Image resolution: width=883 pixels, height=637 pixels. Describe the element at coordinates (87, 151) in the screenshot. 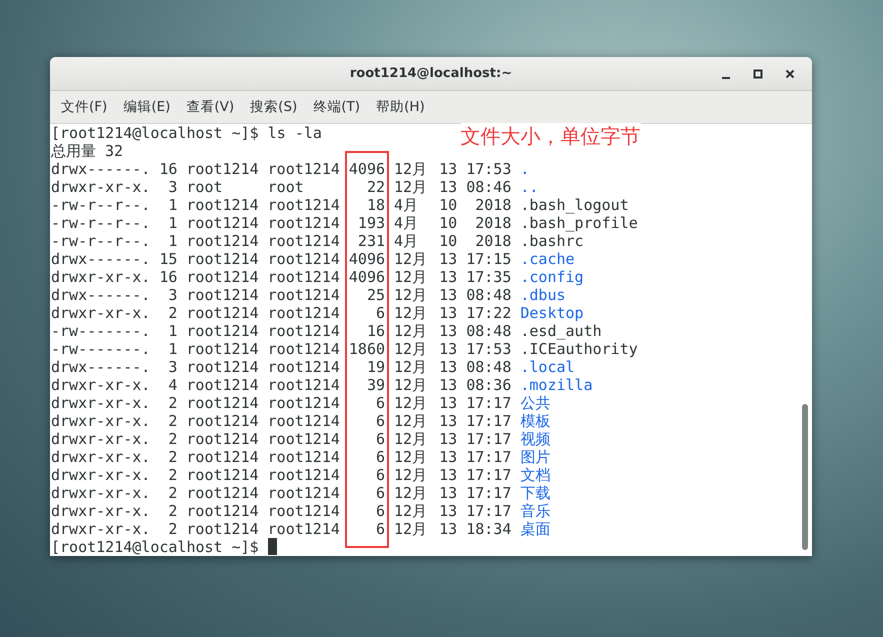

I see `total-text: 总用量 32` at that location.